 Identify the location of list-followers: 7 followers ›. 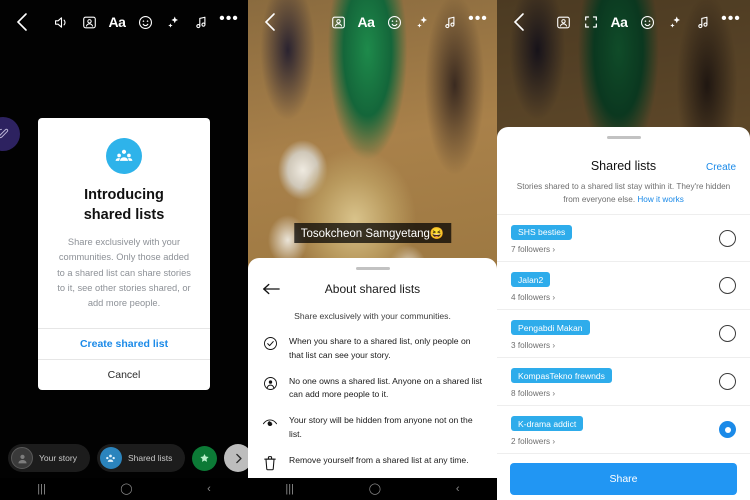
(615, 249).